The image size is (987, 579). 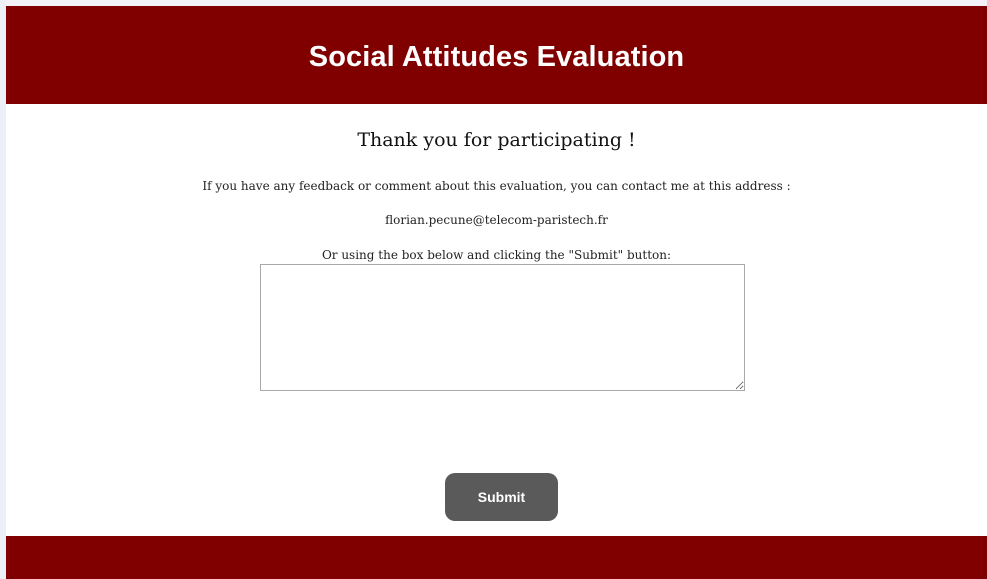 What do you see at coordinates (501, 497) in the screenshot?
I see `submit-button: Submit` at bounding box center [501, 497].